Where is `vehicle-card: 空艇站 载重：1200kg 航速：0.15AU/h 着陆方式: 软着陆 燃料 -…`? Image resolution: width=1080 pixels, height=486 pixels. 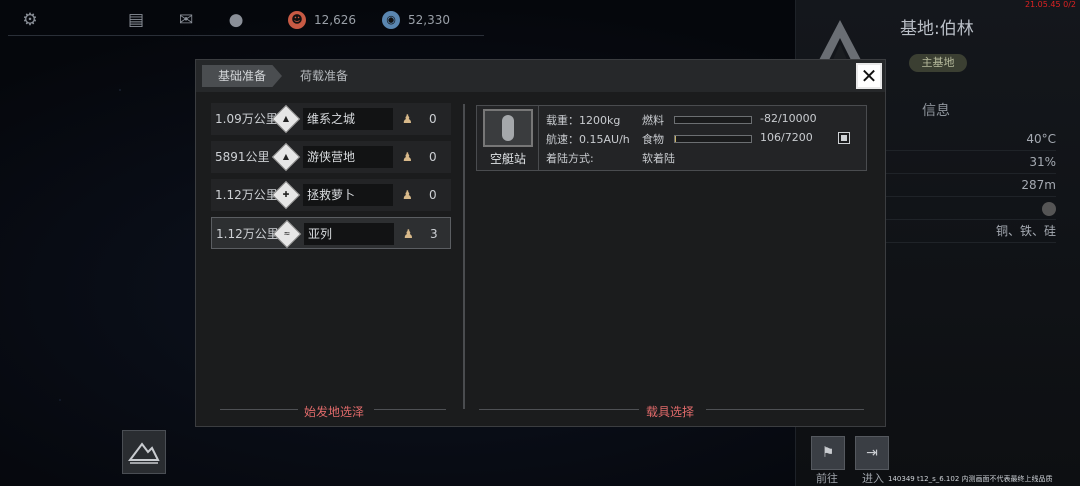
vehicle-card: 空艇站 载重：1200kg 航速：0.15AU/h 着陆方式: 软着陆 燃料 -… is located at coordinates (671, 138).